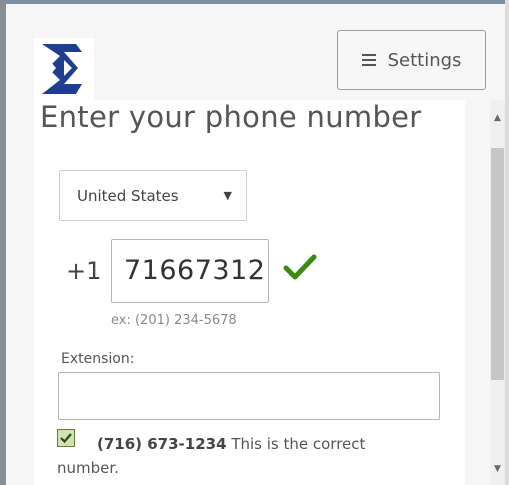 The image size is (509, 485). I want to click on settings-button-label: Settings, so click(424, 60).